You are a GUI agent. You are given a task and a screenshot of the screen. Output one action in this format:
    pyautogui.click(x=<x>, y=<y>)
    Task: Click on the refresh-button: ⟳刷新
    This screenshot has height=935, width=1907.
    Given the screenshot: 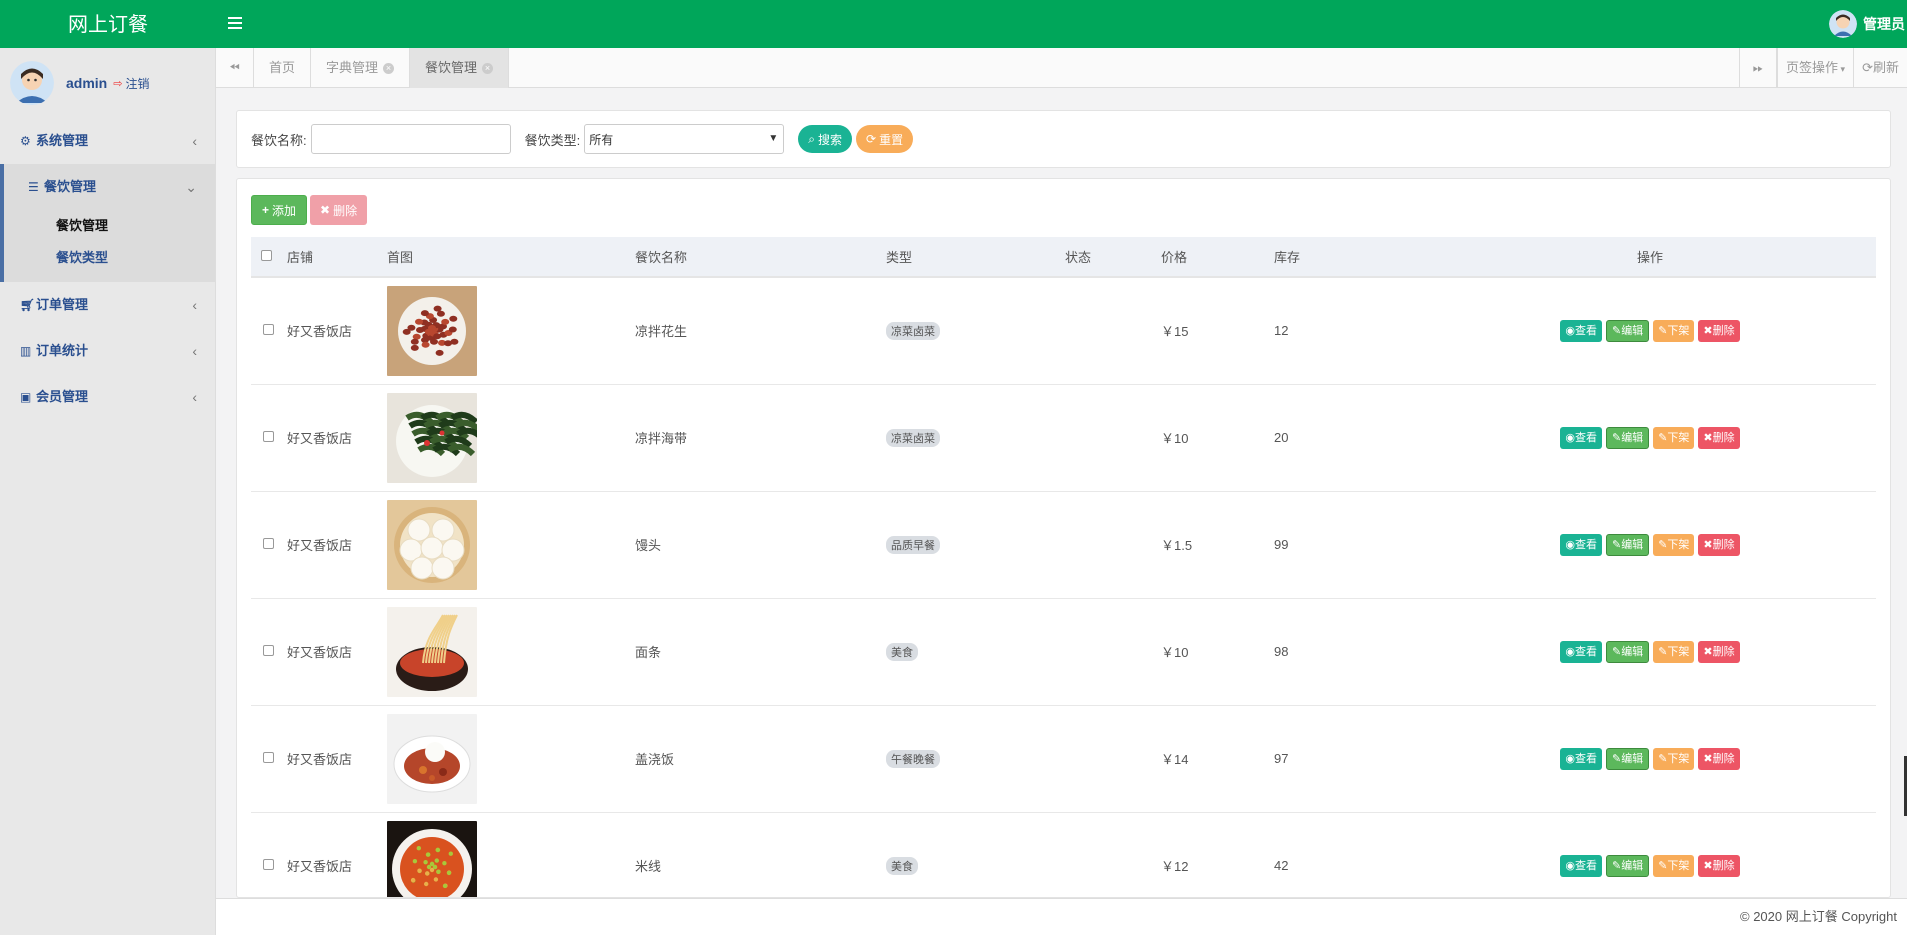 What is the action you would take?
    pyautogui.click(x=1880, y=68)
    